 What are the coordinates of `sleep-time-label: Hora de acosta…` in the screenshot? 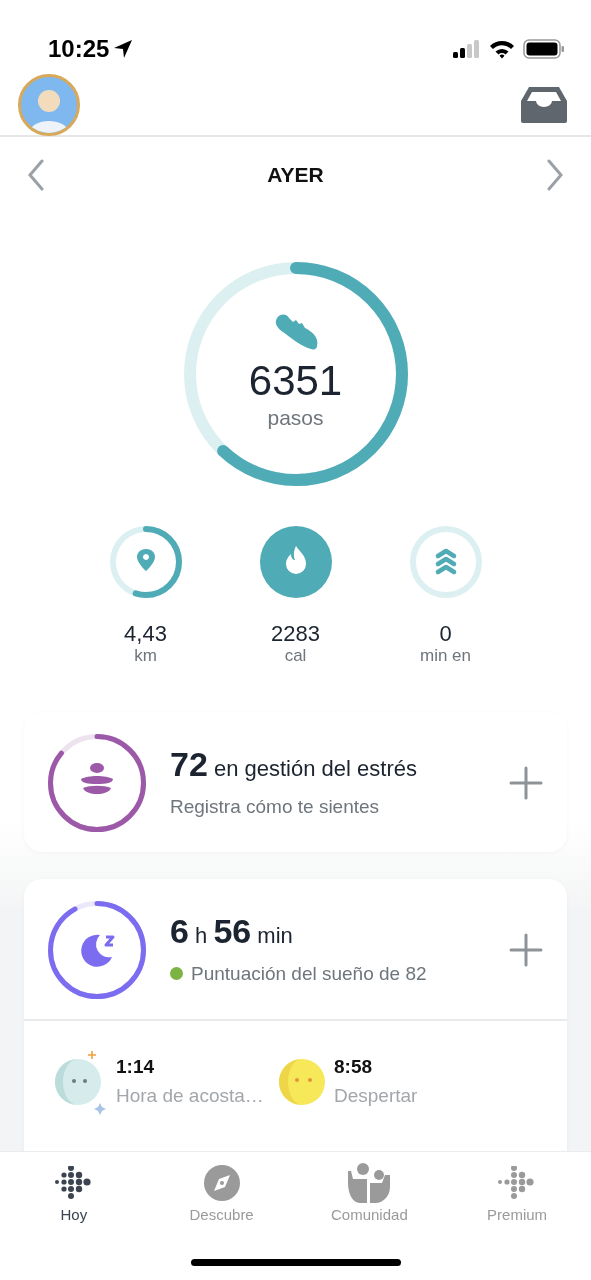 It's located at (190, 1095).